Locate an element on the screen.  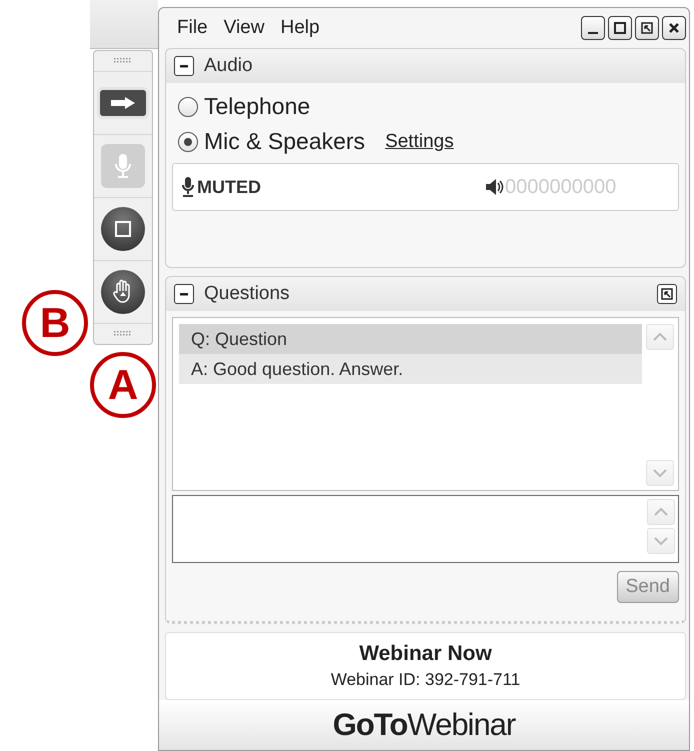
radio-label: Telephone is located at coordinates (257, 106).